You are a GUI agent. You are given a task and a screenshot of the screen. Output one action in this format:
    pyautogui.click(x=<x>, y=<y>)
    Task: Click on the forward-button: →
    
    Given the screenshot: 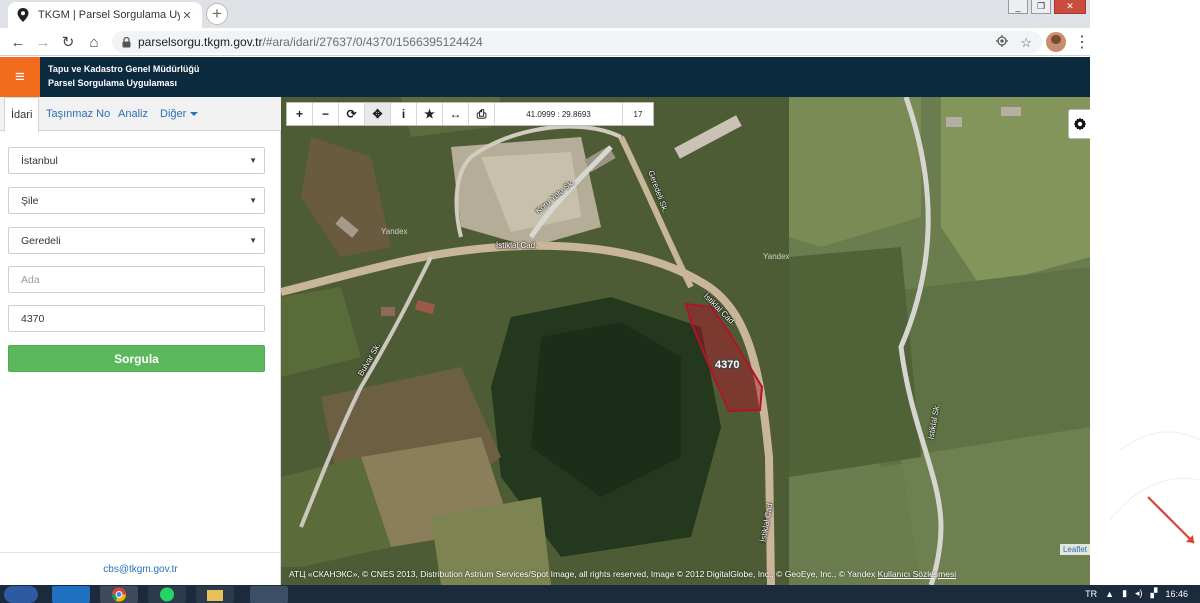 What is the action you would take?
    pyautogui.click(x=43, y=42)
    